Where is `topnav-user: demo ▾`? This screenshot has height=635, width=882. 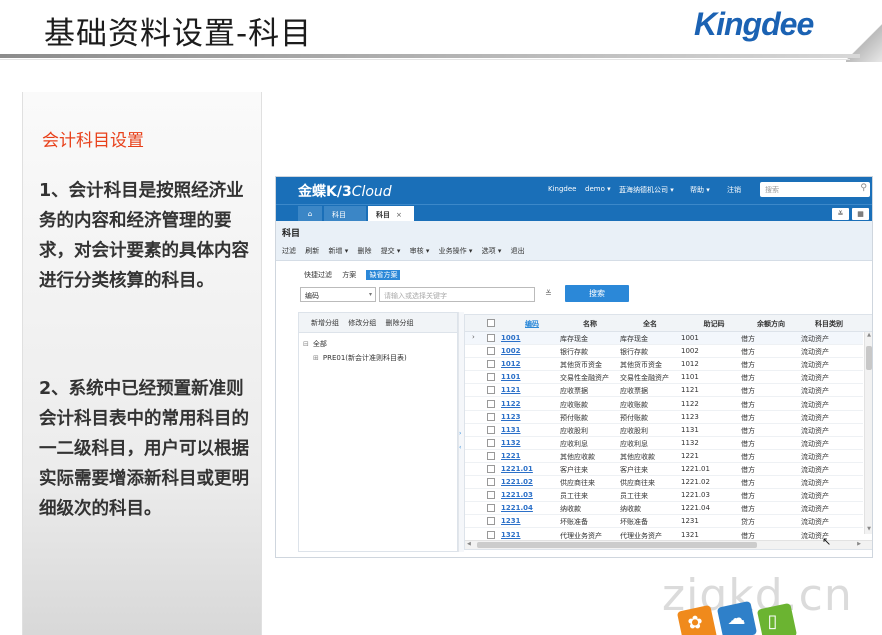
topnav-user: demo ▾ is located at coordinates (598, 189).